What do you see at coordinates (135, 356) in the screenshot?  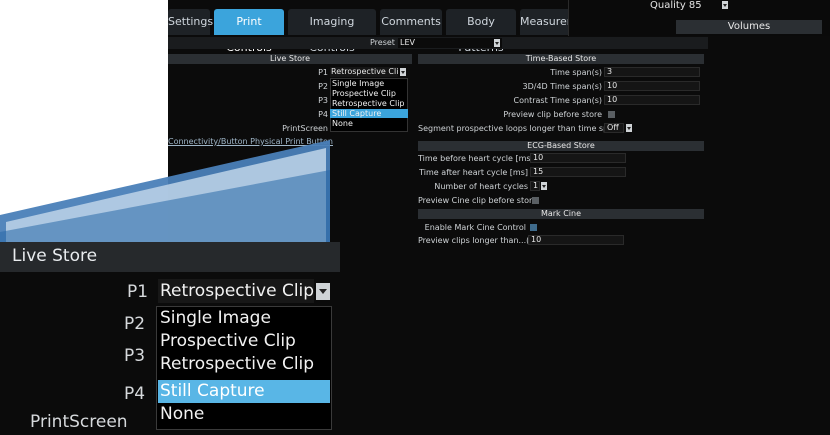 I see `zoom-p3-label: P3` at bounding box center [135, 356].